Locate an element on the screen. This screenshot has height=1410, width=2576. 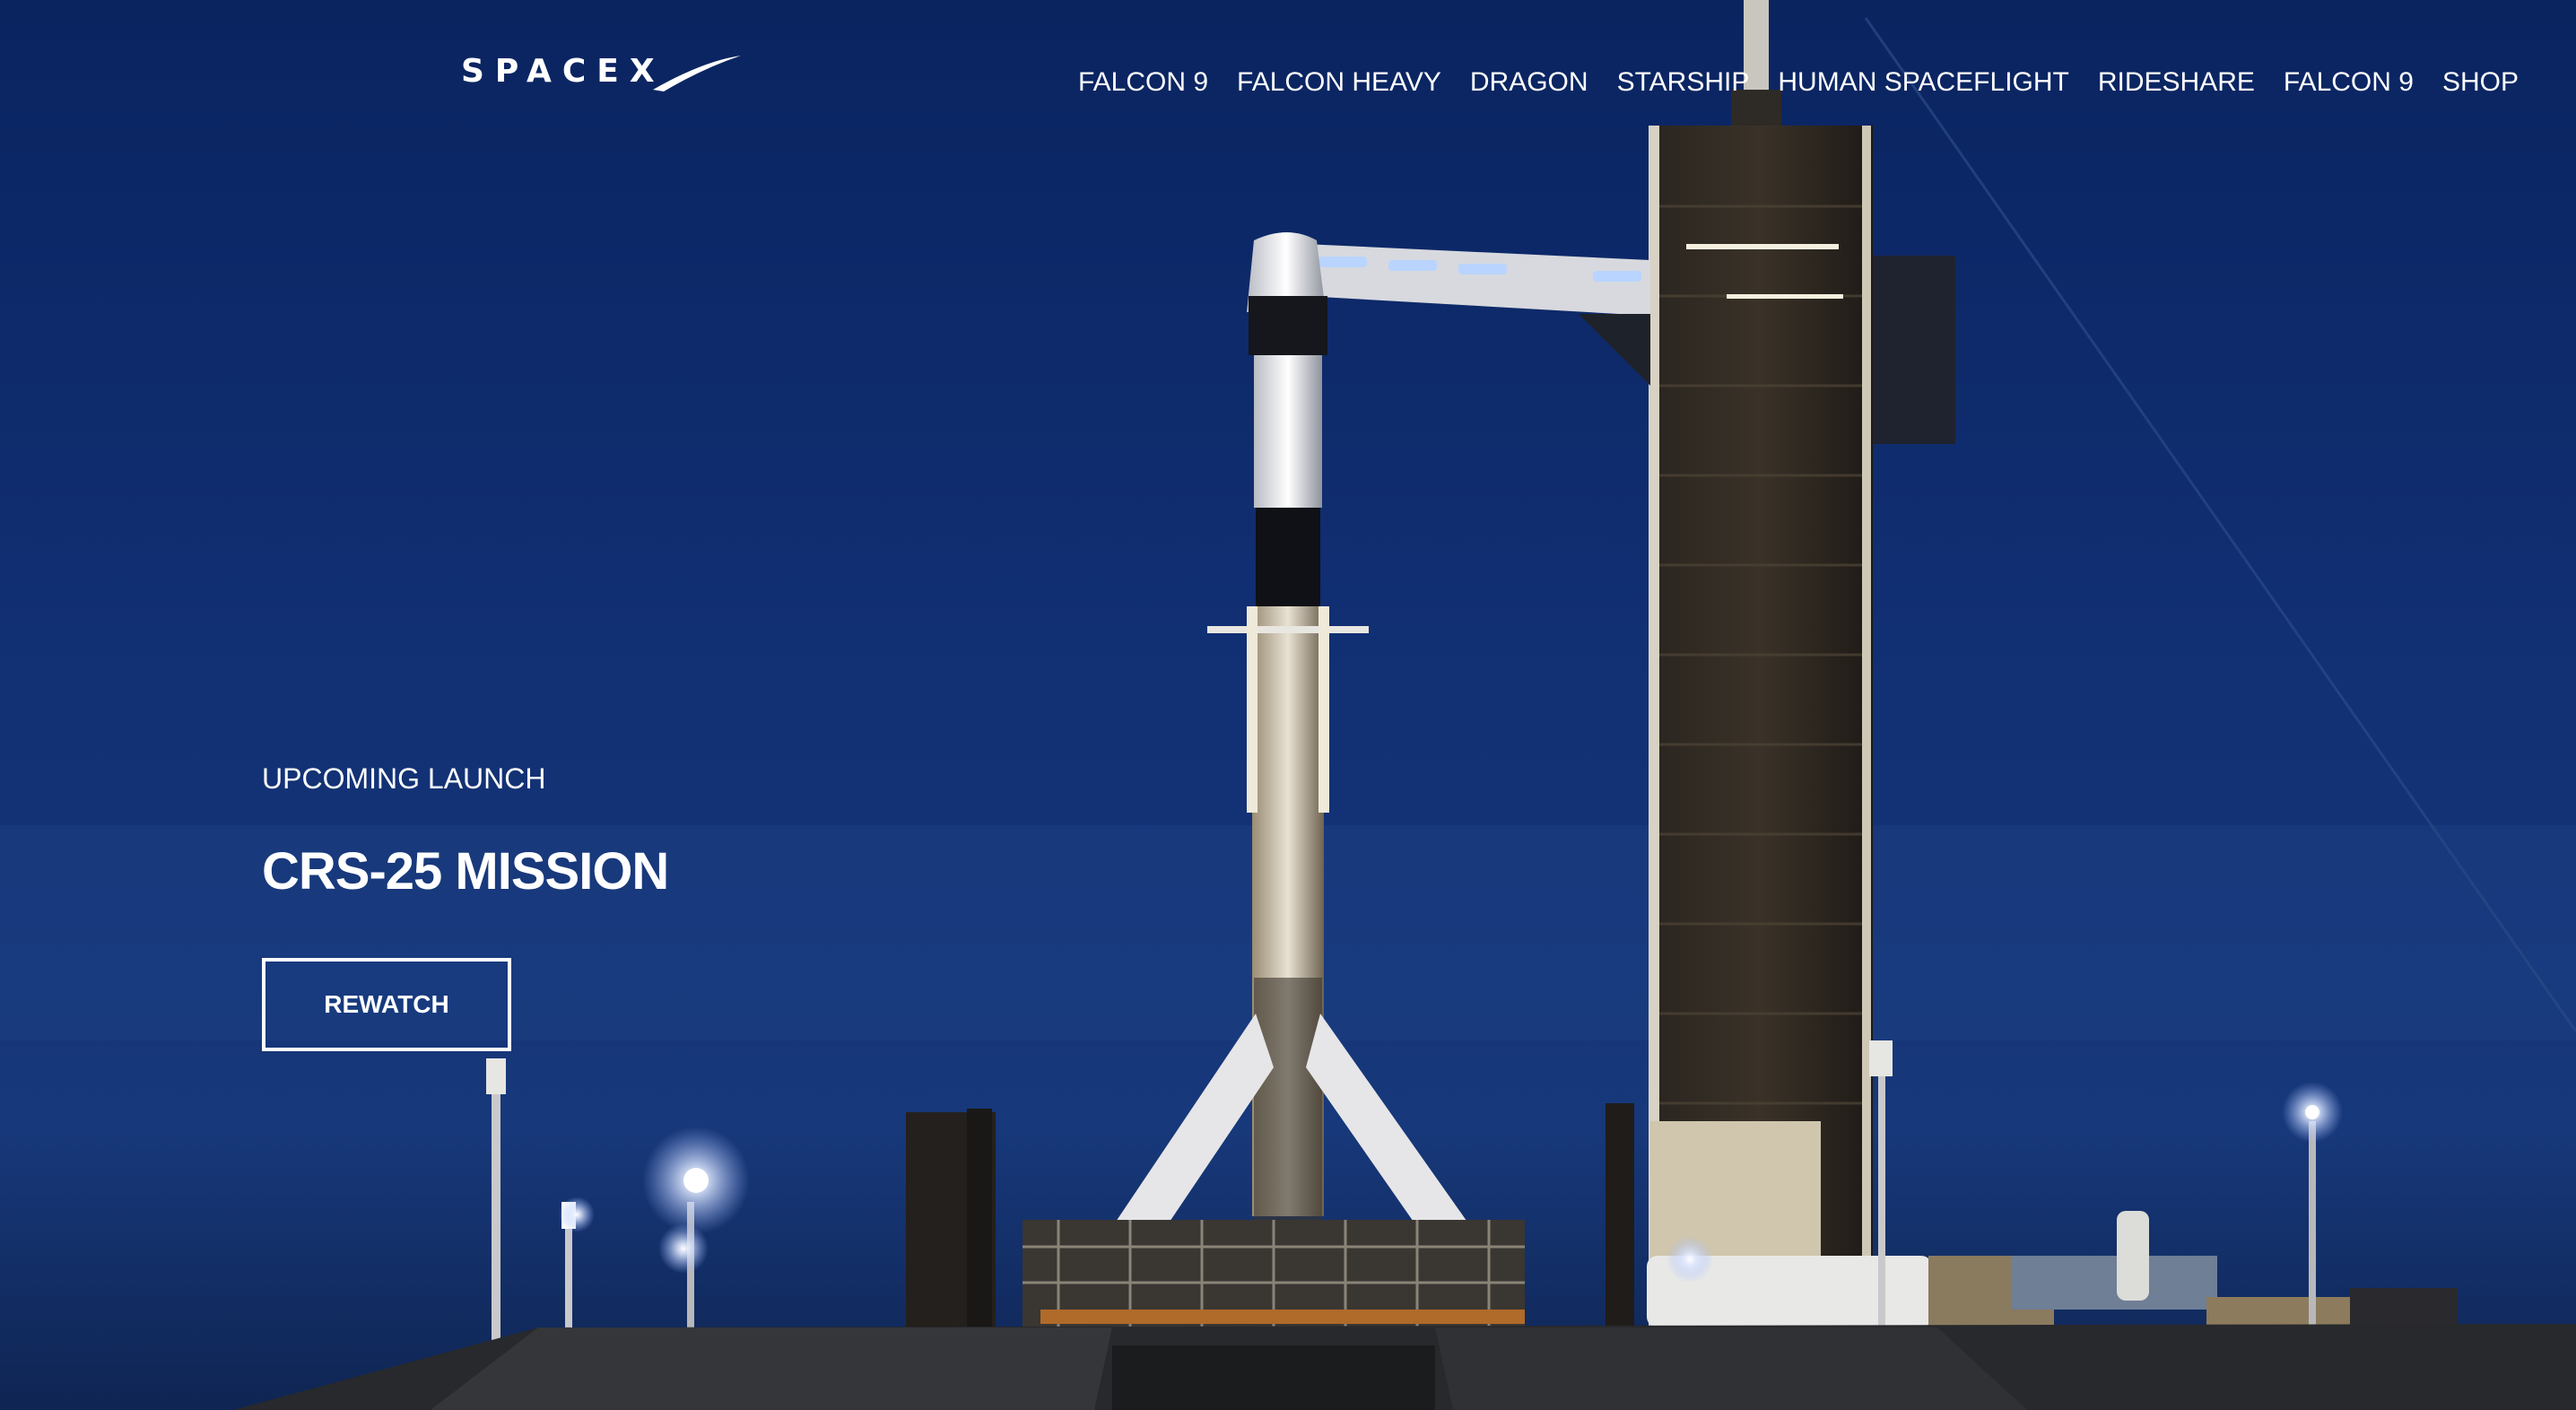
nav-link-falcon-heavy: FALCON HEAVY is located at coordinates (1339, 82).